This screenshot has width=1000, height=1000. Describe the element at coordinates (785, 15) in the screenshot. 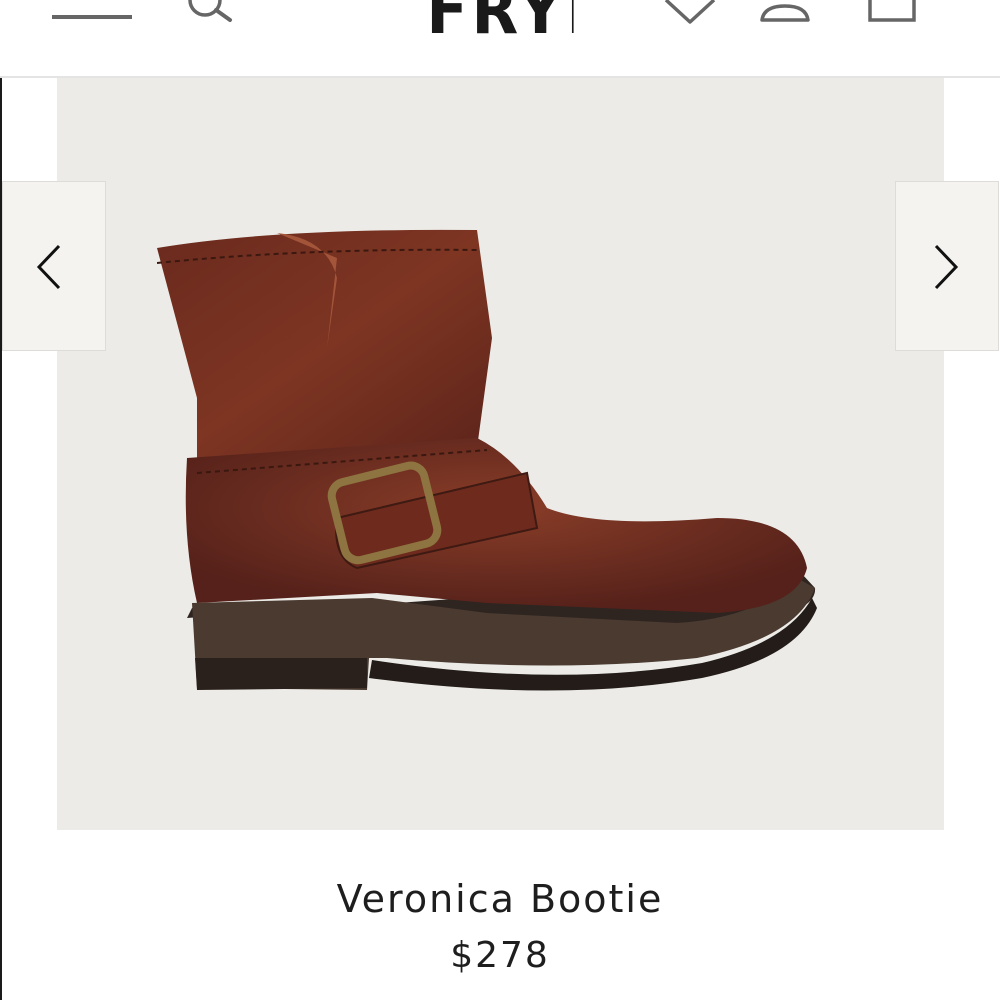

I see `account-icon` at that location.